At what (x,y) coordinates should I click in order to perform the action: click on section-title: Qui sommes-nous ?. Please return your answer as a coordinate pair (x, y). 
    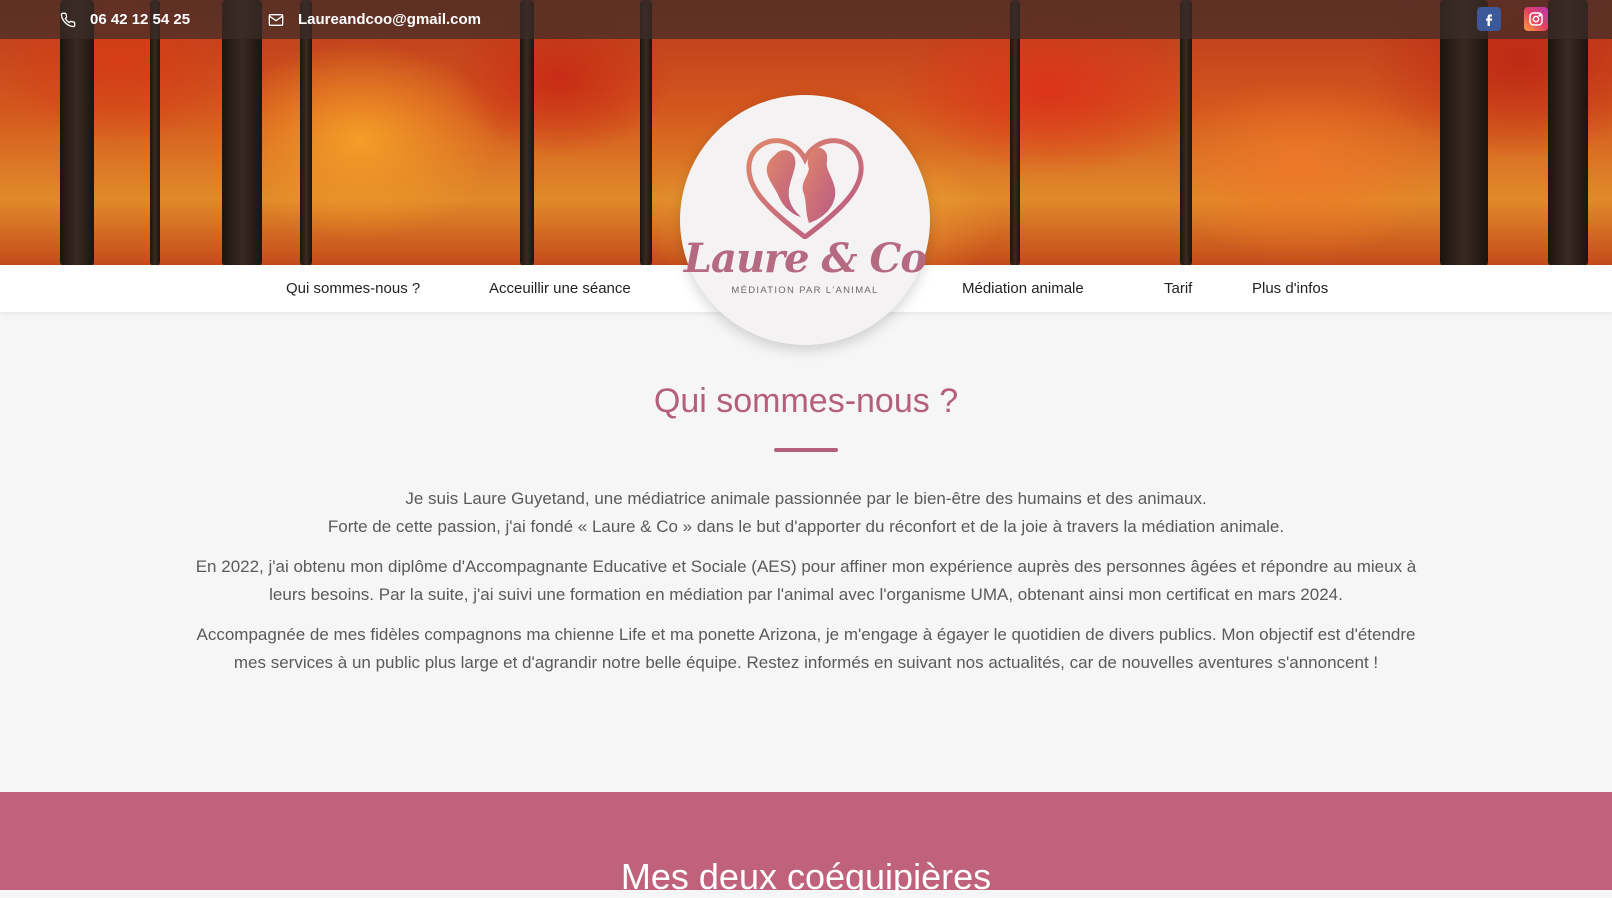
    Looking at the image, I should click on (806, 401).